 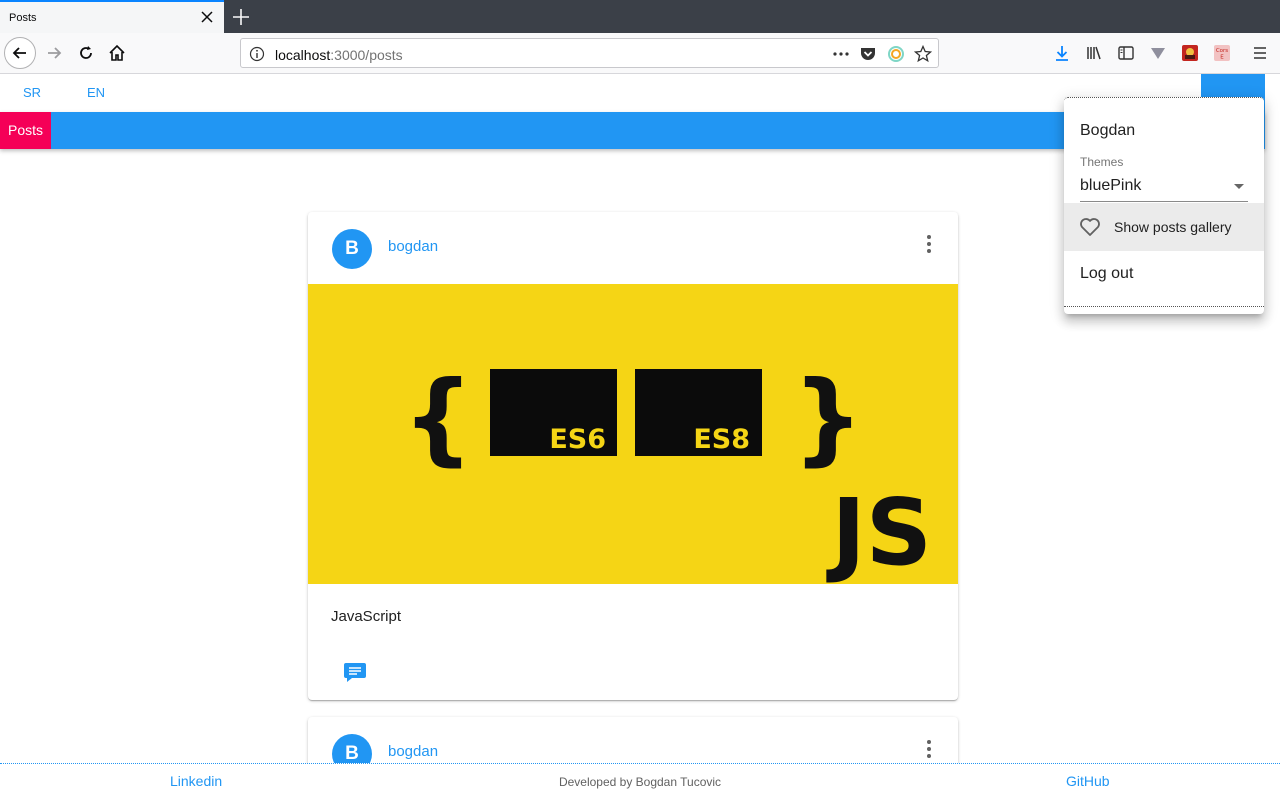 What do you see at coordinates (577, 439) in the screenshot?
I see `svg-text: ES6` at bounding box center [577, 439].